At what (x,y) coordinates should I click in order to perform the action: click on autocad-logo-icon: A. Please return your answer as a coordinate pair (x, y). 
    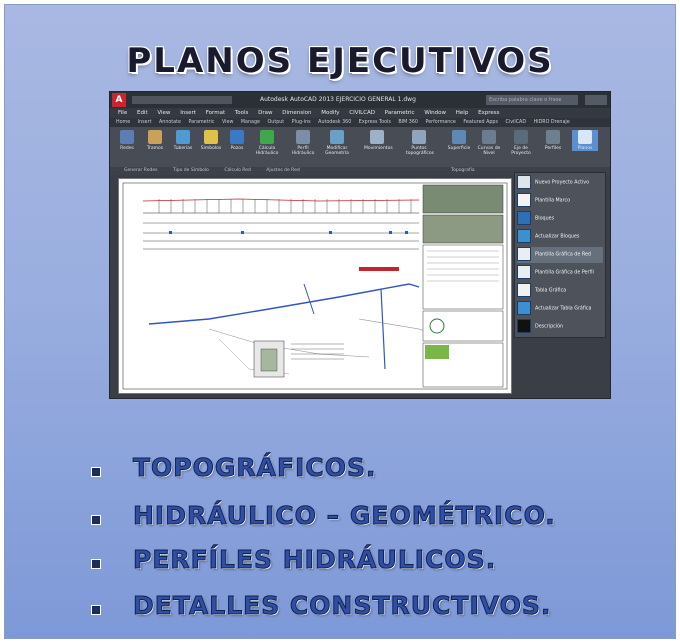
    Looking at the image, I should click on (119, 100).